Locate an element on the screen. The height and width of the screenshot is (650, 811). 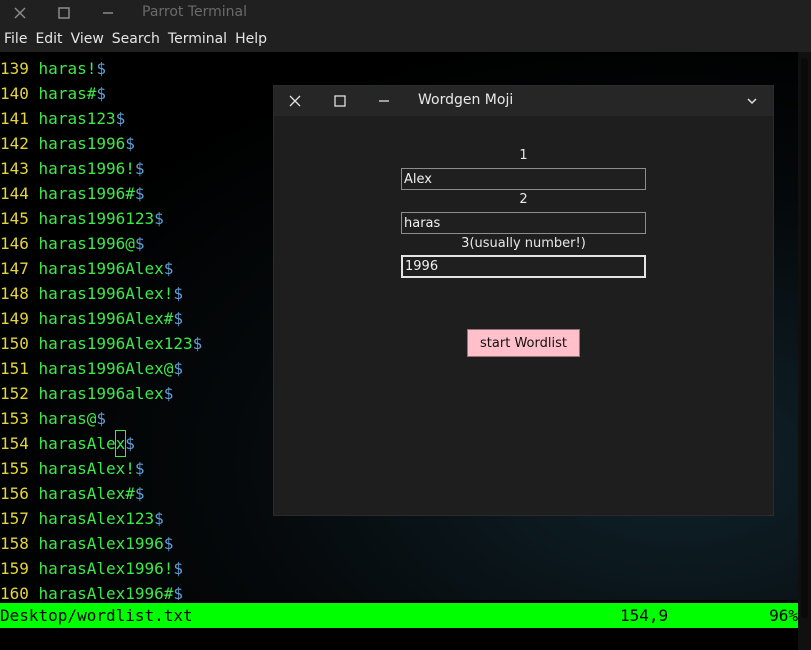
terminal-line: 144 haras1996#$ is located at coordinates (101, 193).